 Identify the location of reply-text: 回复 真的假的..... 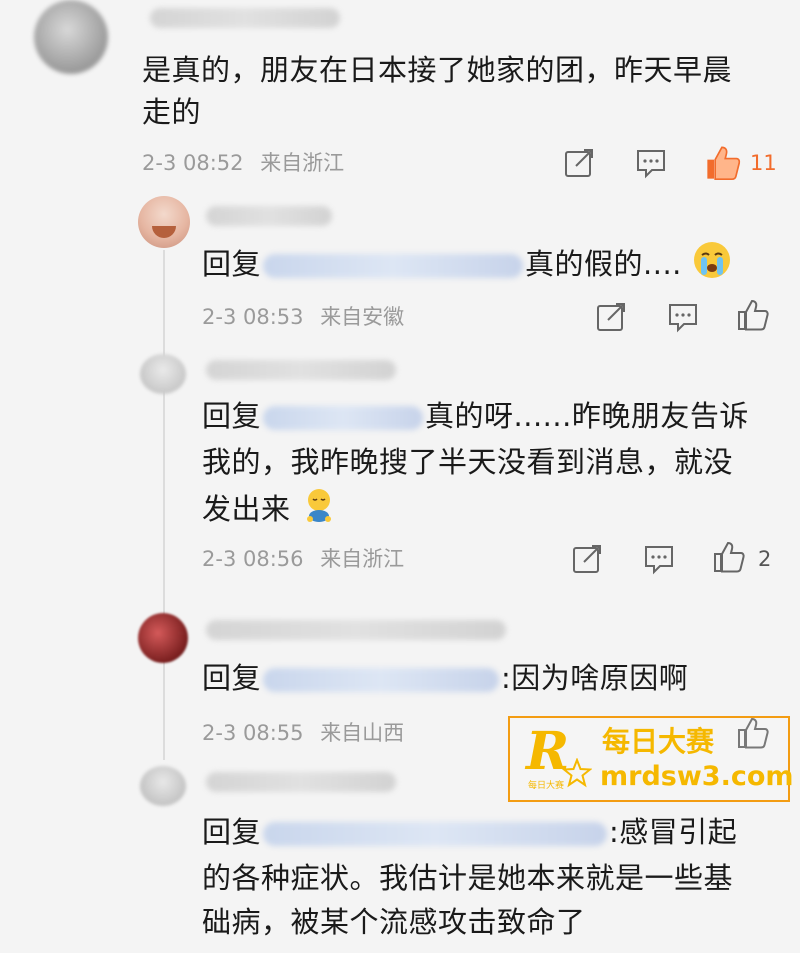
(467, 266).